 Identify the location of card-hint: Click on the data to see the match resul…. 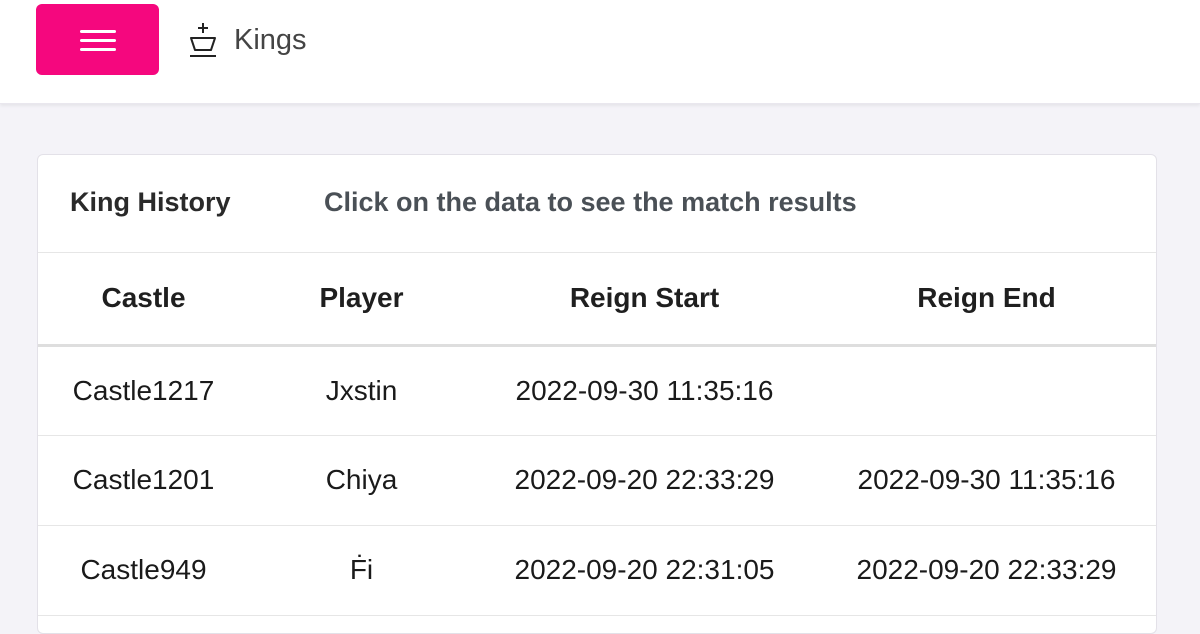
(590, 202).